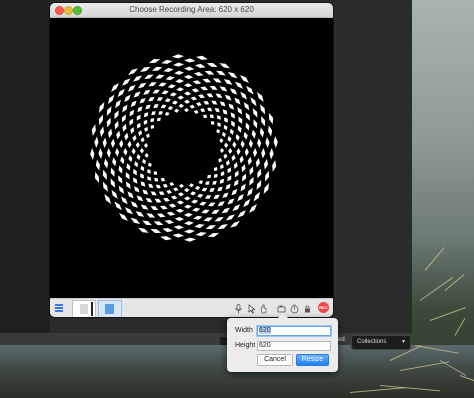 The image size is (474, 398). Describe the element at coordinates (283, 315) in the screenshot. I see `popover-arrow` at that location.